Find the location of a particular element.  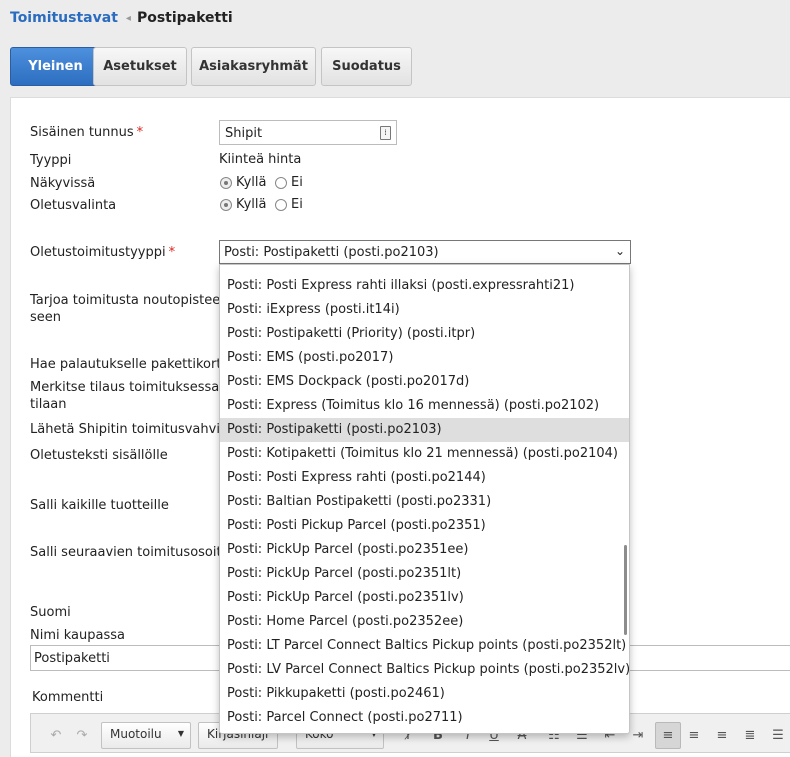

align-center-icon: ≡ is located at coordinates (694, 735).